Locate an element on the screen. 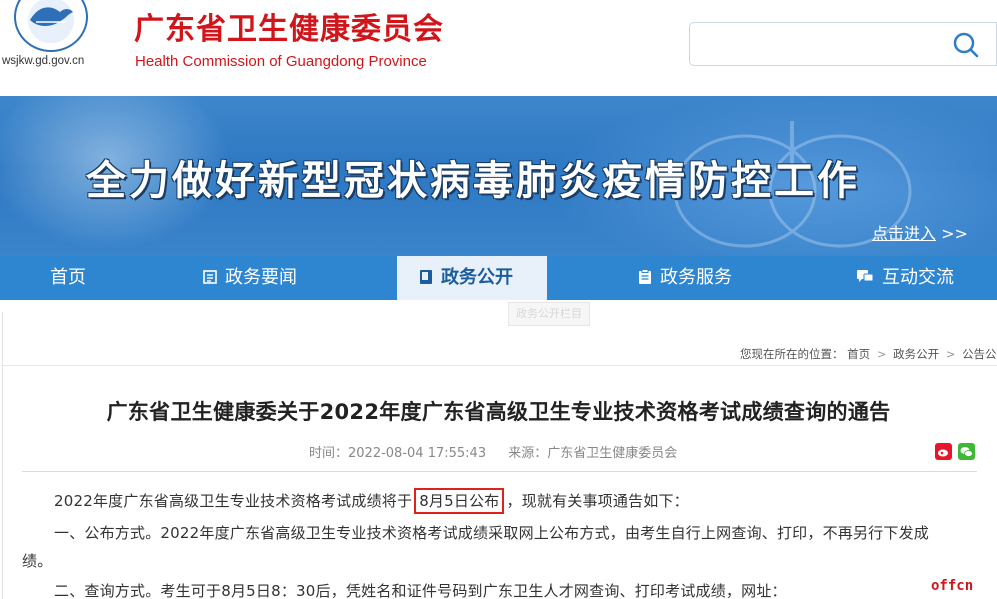 The image size is (997, 599). highlighted-date: 8月5日公布 is located at coordinates (459, 501).